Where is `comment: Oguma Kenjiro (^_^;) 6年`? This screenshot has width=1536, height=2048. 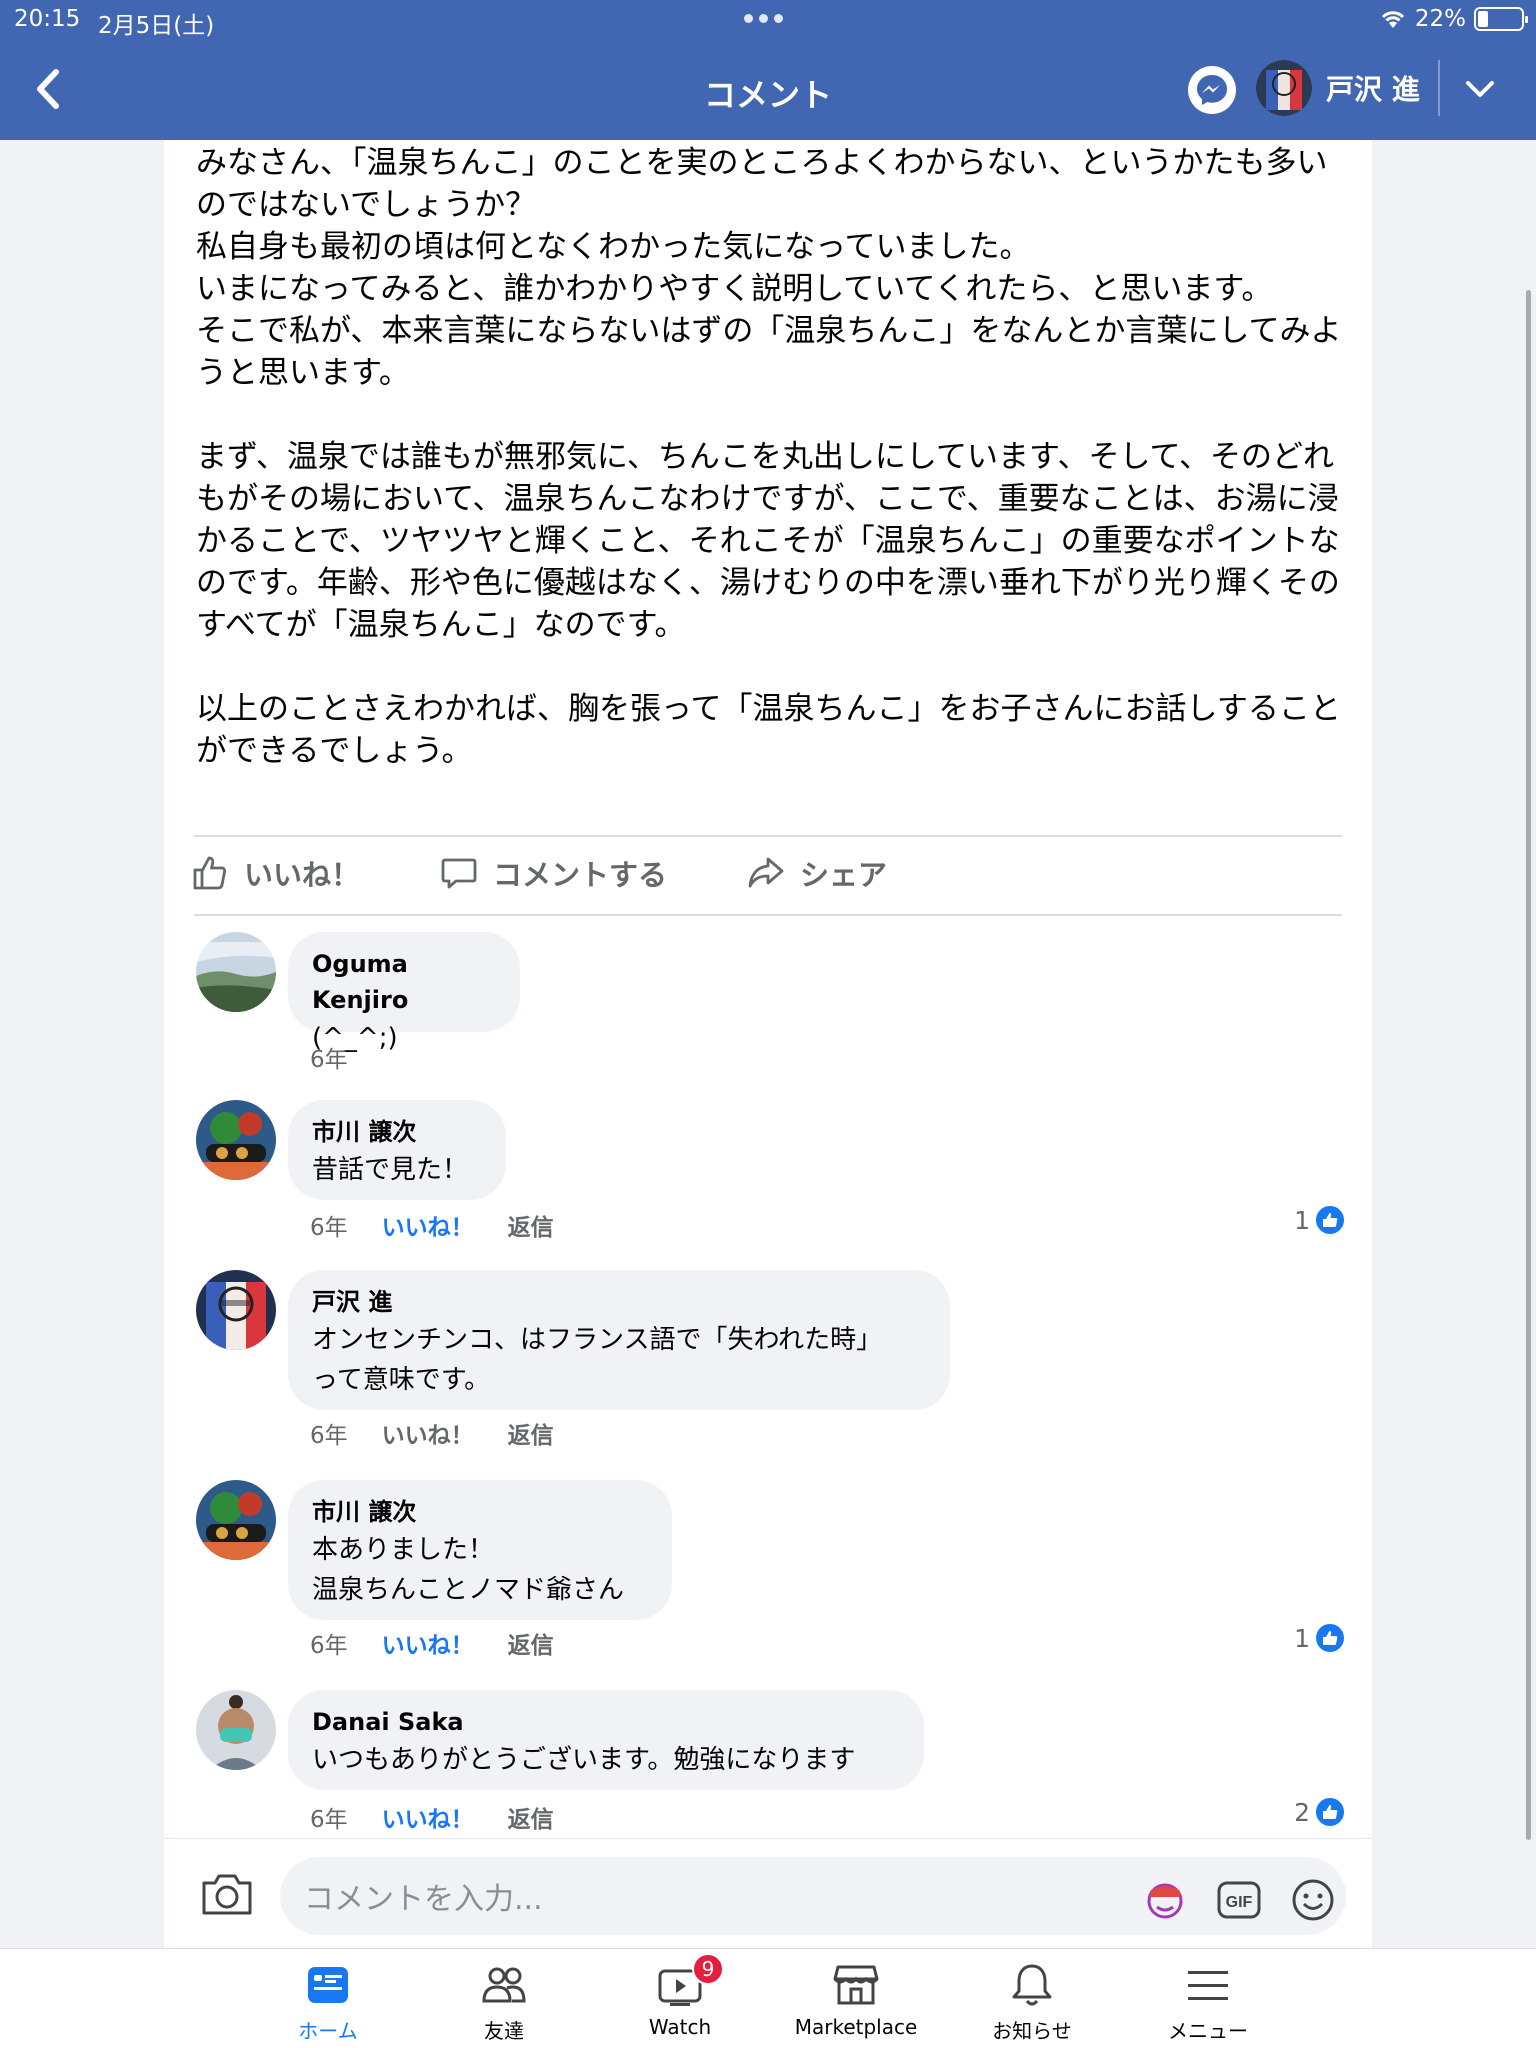
comment: Oguma Kenjiro (^_^;) 6年 is located at coordinates (771, 1012).